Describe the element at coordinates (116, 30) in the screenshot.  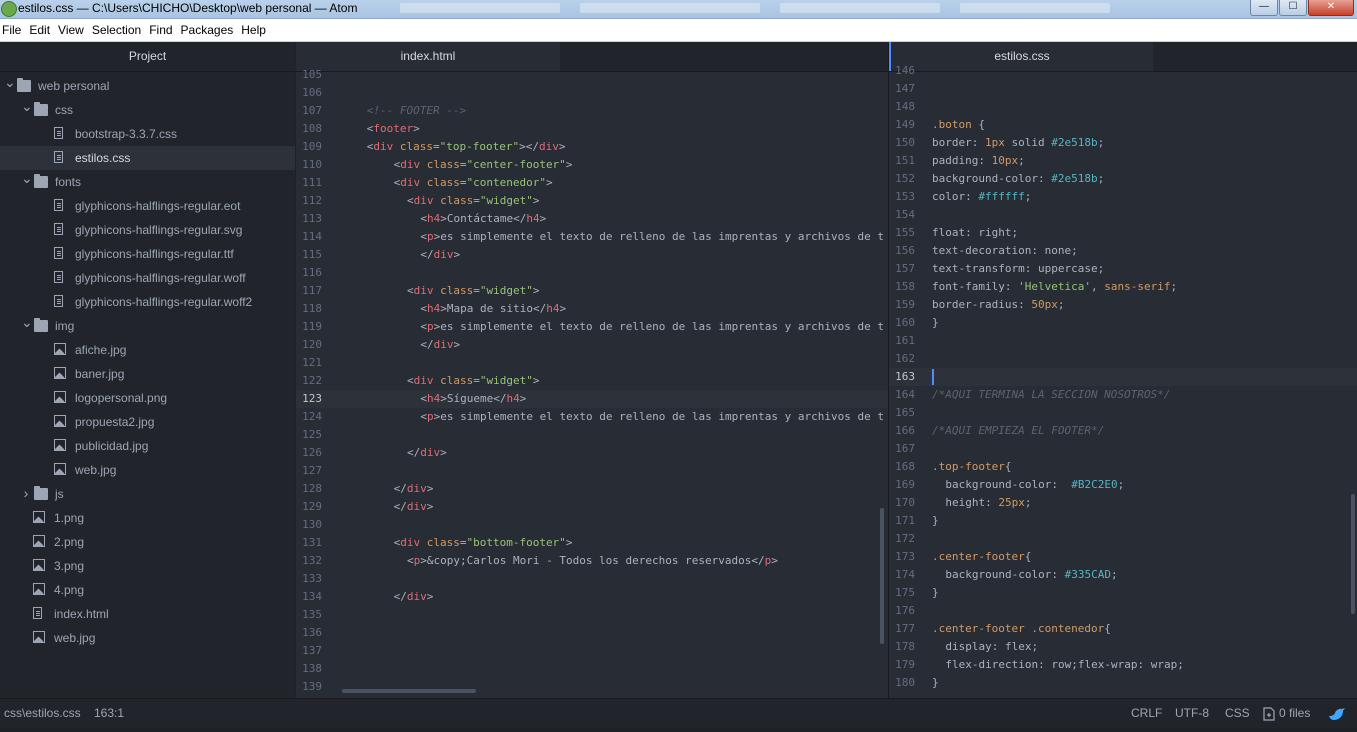
I see `menu-selection: Selection` at that location.